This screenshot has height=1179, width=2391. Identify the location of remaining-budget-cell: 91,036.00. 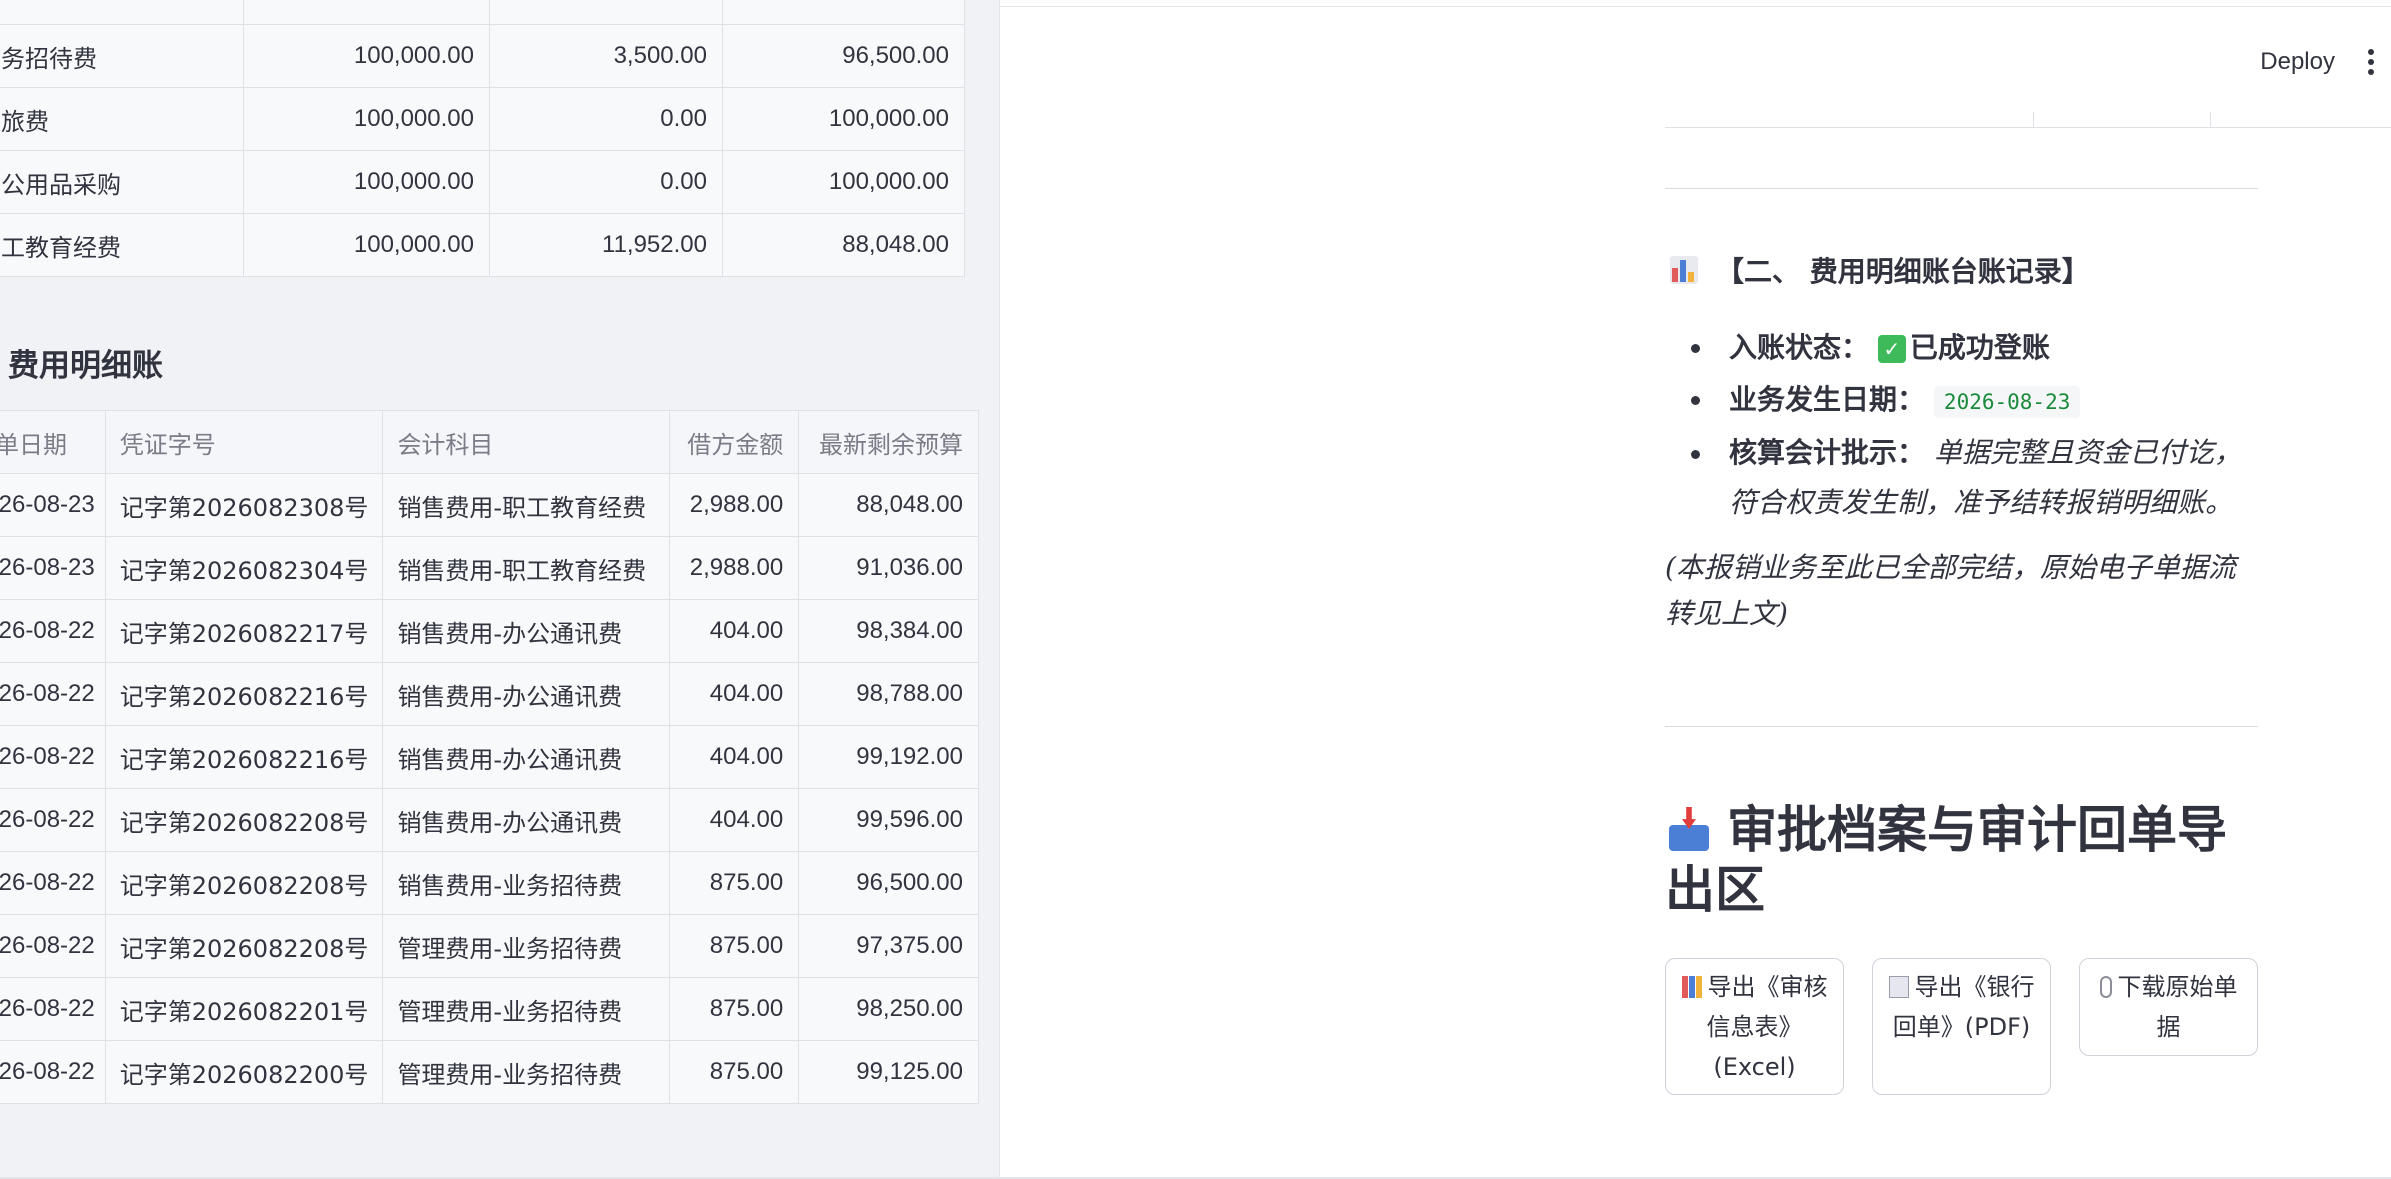
(888, 568).